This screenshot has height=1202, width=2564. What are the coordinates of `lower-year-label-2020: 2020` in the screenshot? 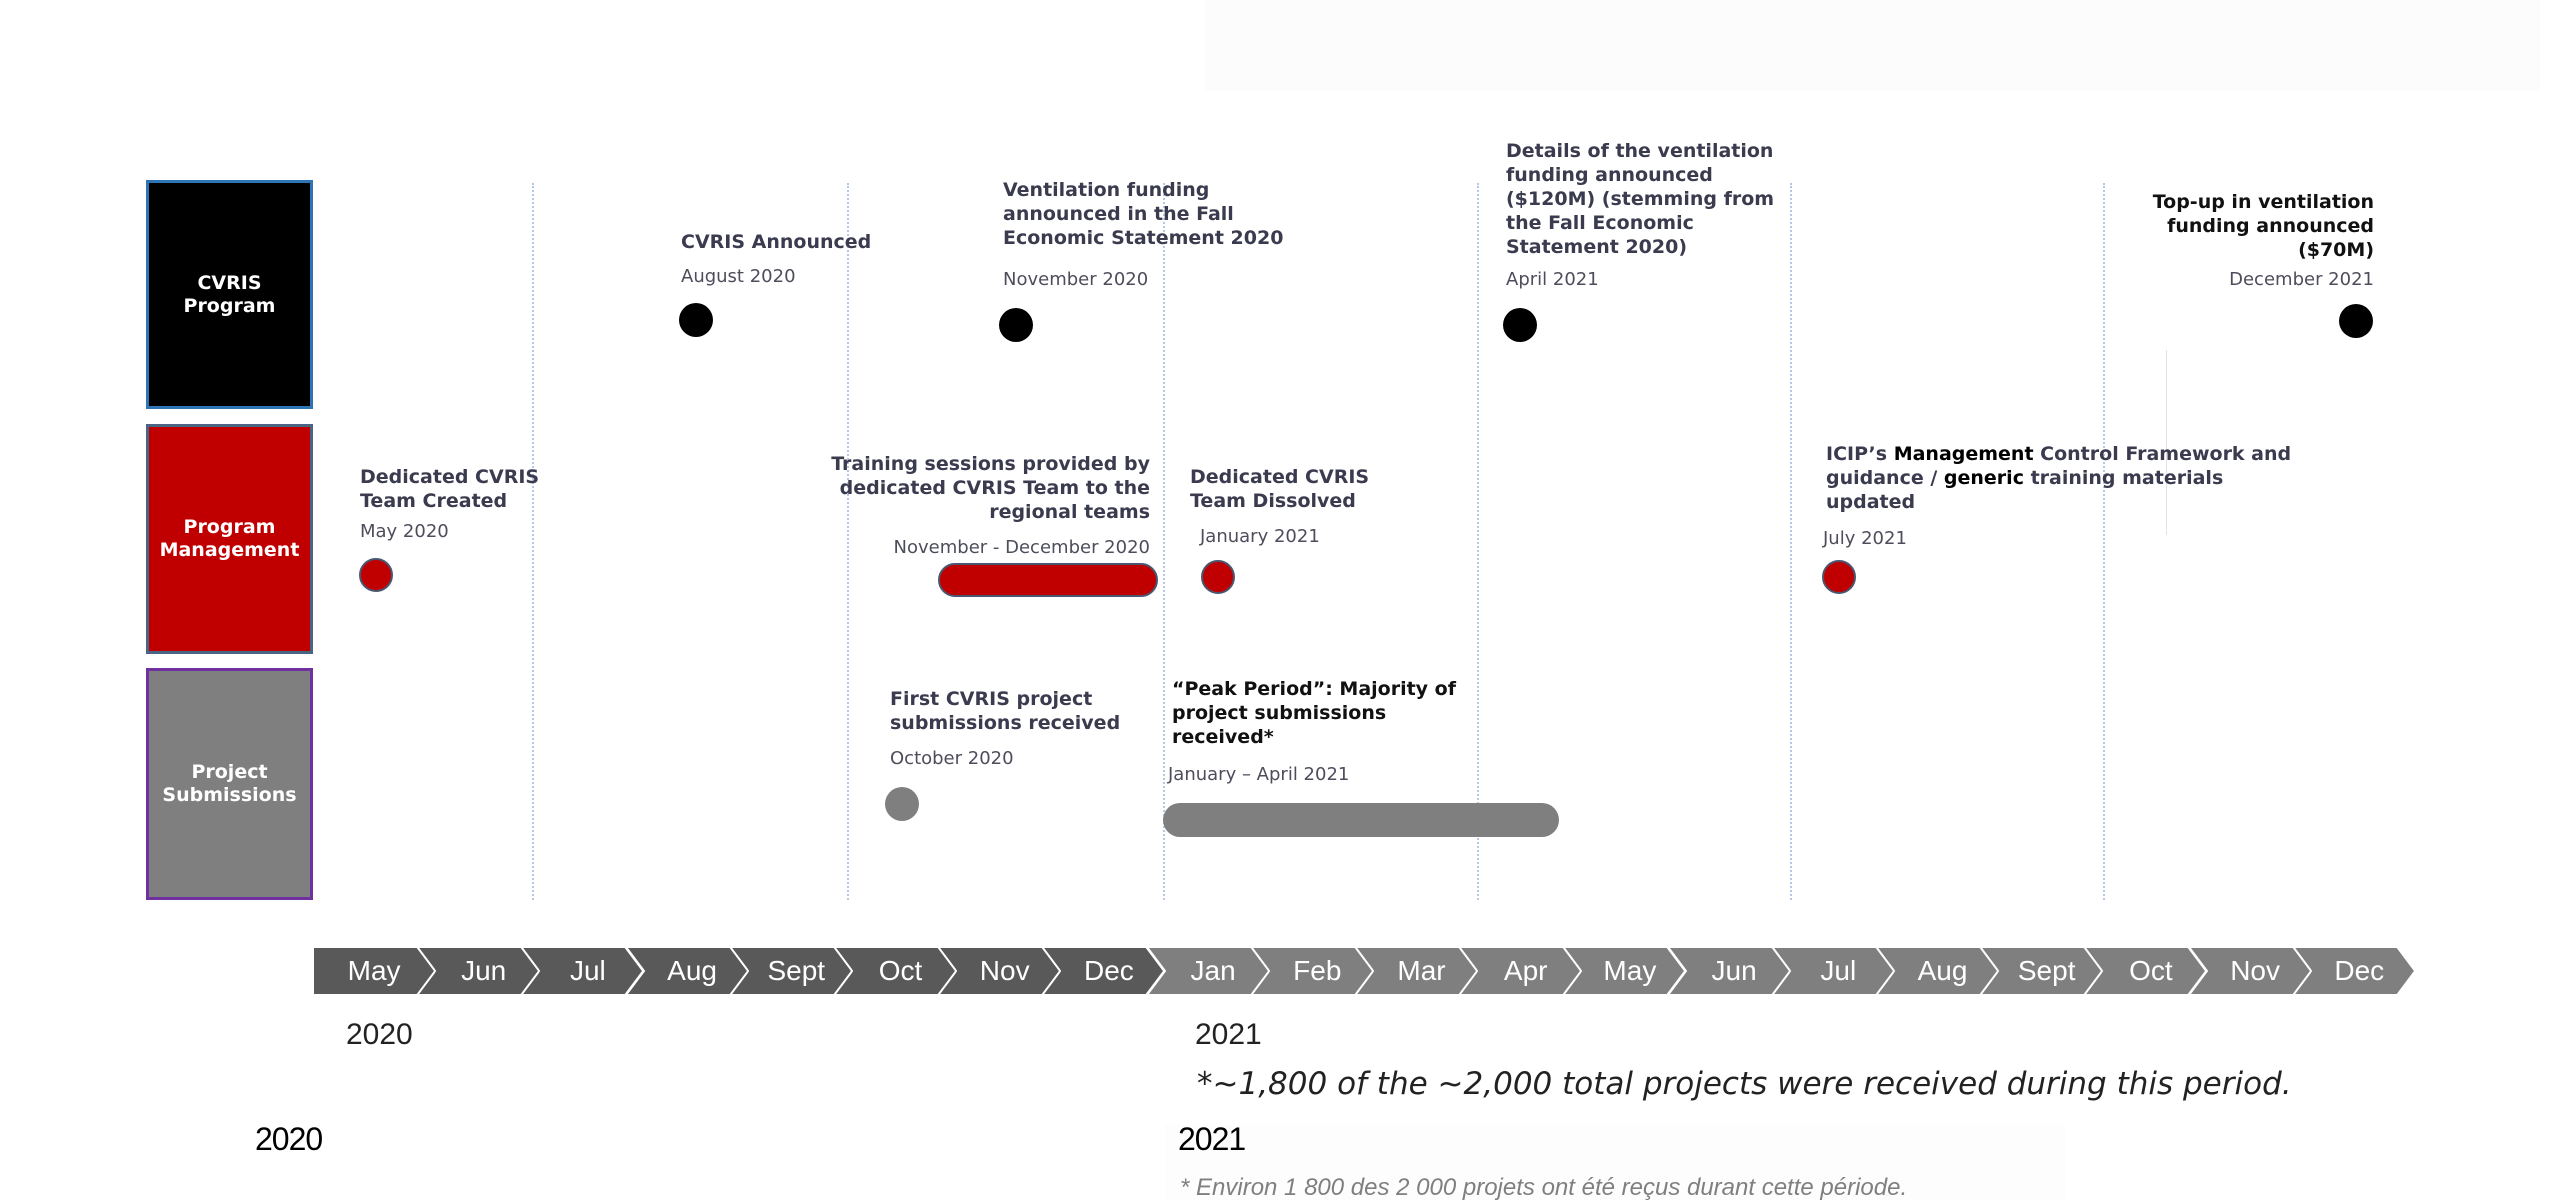 It's located at (289, 1139).